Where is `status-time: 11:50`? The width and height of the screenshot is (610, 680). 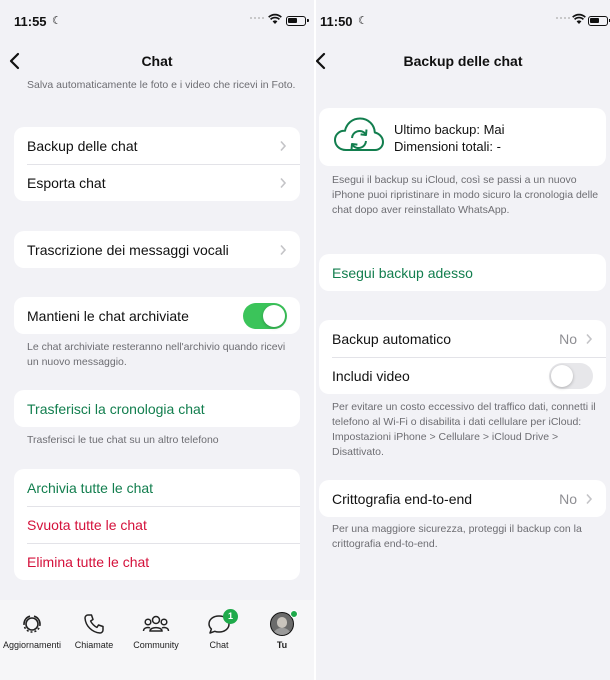
status-time: 11:50 is located at coordinates (336, 21).